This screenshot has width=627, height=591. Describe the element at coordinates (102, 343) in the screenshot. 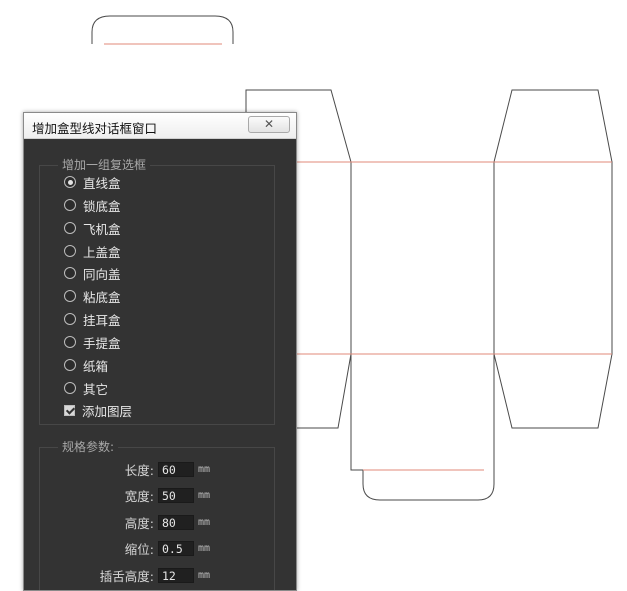

I see `option-label: 手提盒` at that location.